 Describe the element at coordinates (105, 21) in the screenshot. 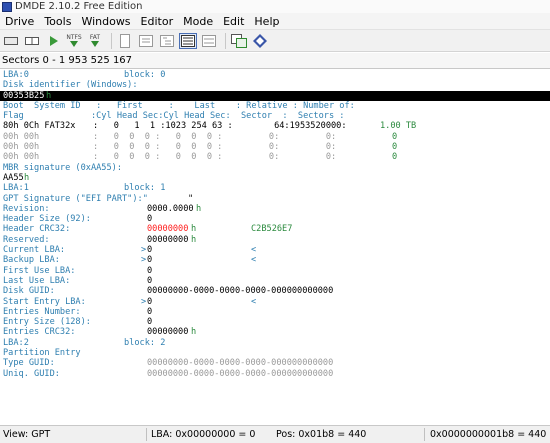

I see `menu-windows: Windows` at that location.